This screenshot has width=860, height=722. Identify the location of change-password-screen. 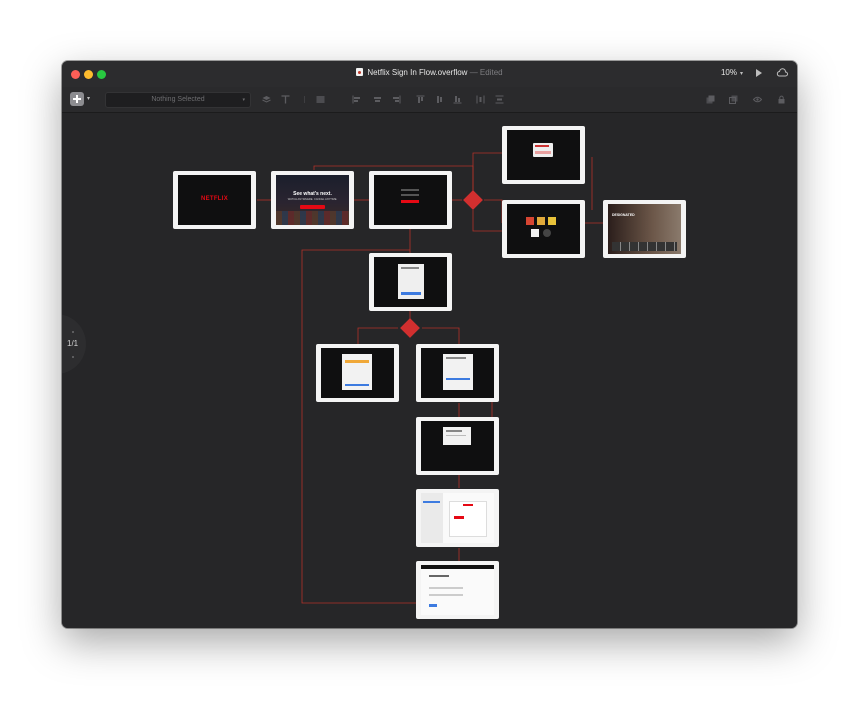
(457, 590).